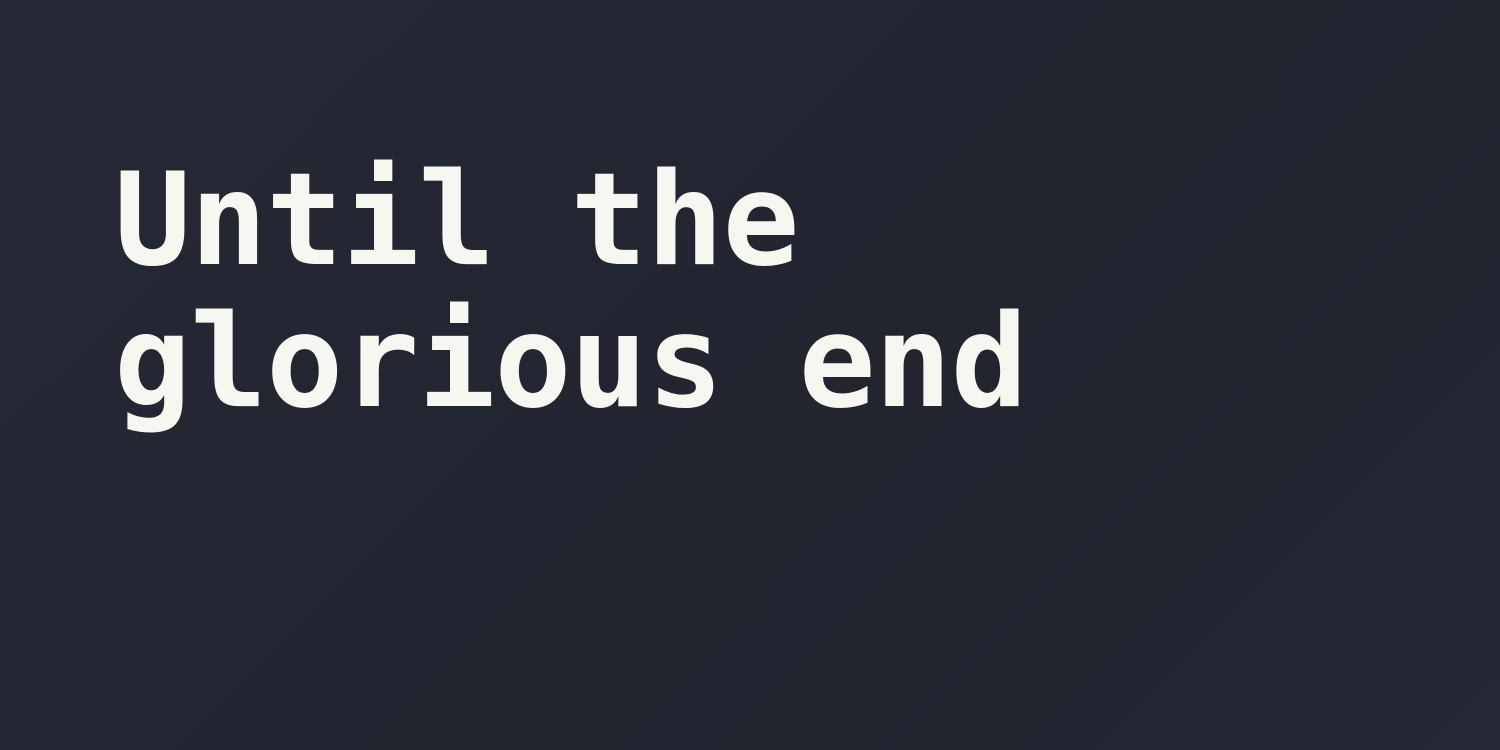 The height and width of the screenshot is (750, 1500). I want to click on title-line-2: glorious end, so click(571, 362).